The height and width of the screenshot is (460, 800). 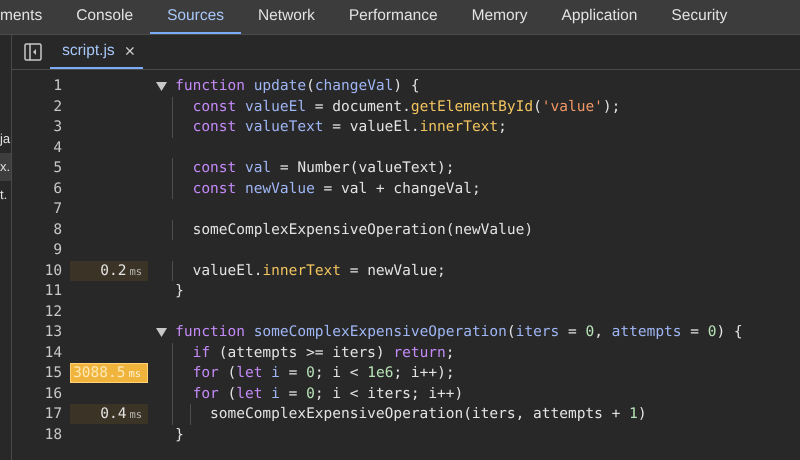 I want to click on code-line: someComplexExpensiveOperation(iters, attempts + 1), so click(x=428, y=414).